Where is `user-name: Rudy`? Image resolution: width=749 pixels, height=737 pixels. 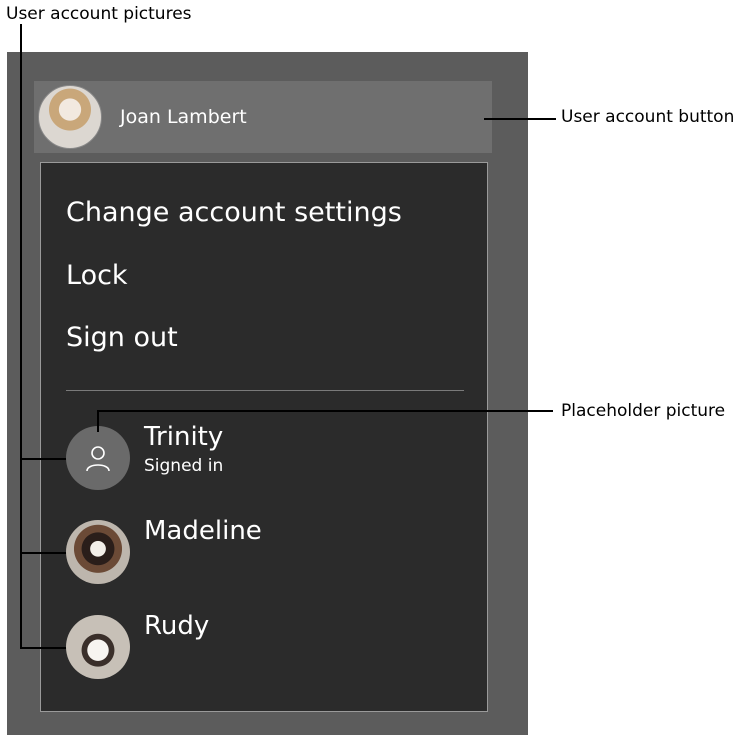 user-name: Rudy is located at coordinates (177, 626).